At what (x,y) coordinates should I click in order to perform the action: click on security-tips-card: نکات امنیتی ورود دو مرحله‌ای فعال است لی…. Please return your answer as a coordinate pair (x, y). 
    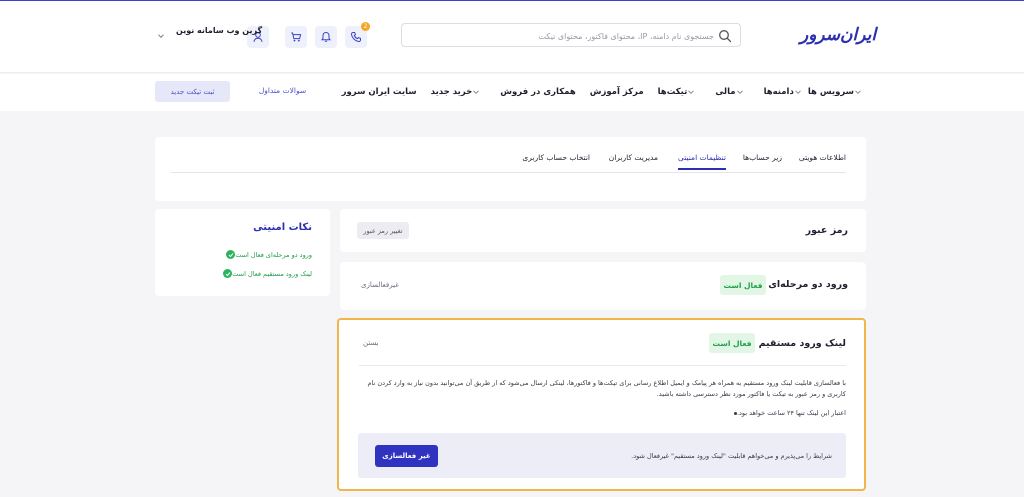
    Looking at the image, I should click on (242, 252).